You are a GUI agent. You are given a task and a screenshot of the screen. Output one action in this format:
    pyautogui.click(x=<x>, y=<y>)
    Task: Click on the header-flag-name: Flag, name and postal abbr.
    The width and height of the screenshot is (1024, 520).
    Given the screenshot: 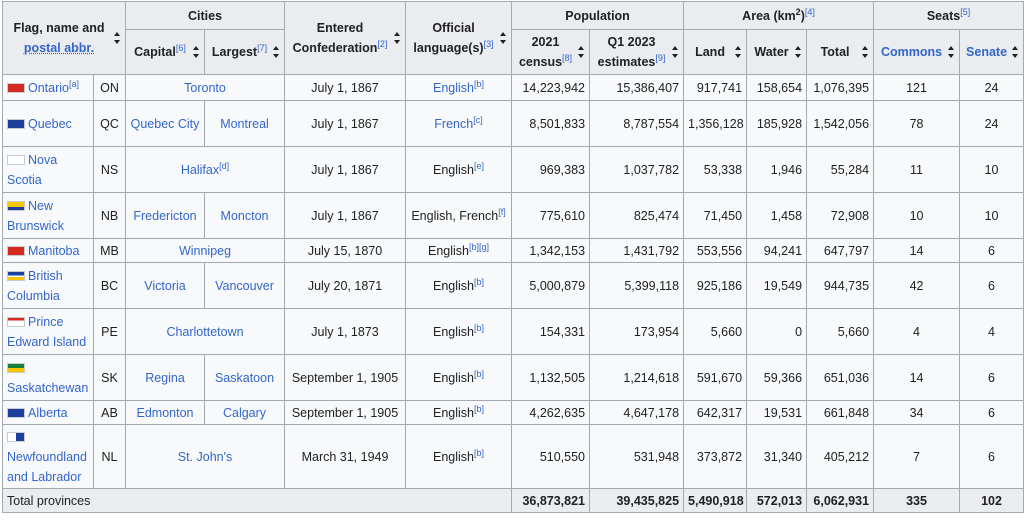 What is the action you would take?
    pyautogui.click(x=64, y=38)
    